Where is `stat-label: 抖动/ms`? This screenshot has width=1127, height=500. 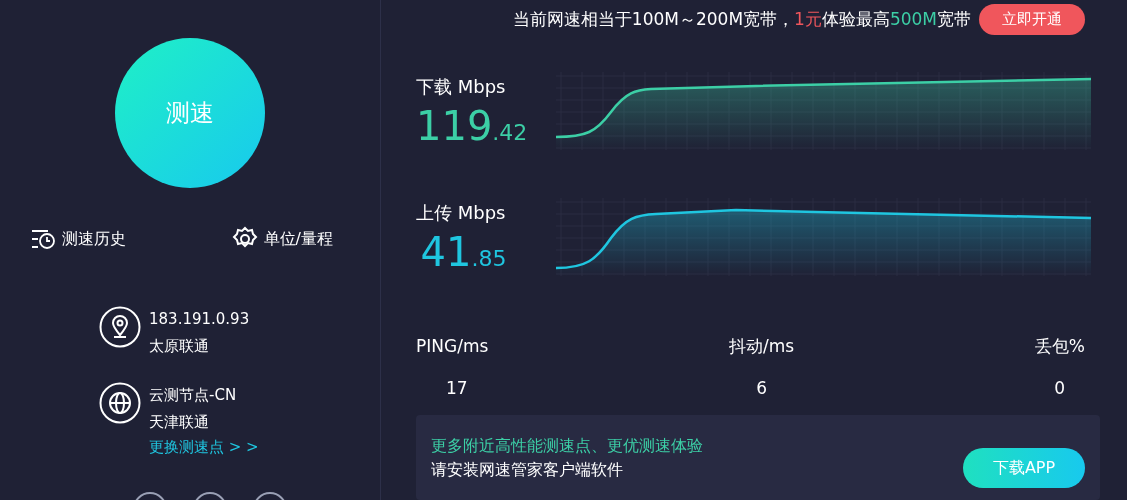
stat-label: 抖动/ms is located at coordinates (762, 347).